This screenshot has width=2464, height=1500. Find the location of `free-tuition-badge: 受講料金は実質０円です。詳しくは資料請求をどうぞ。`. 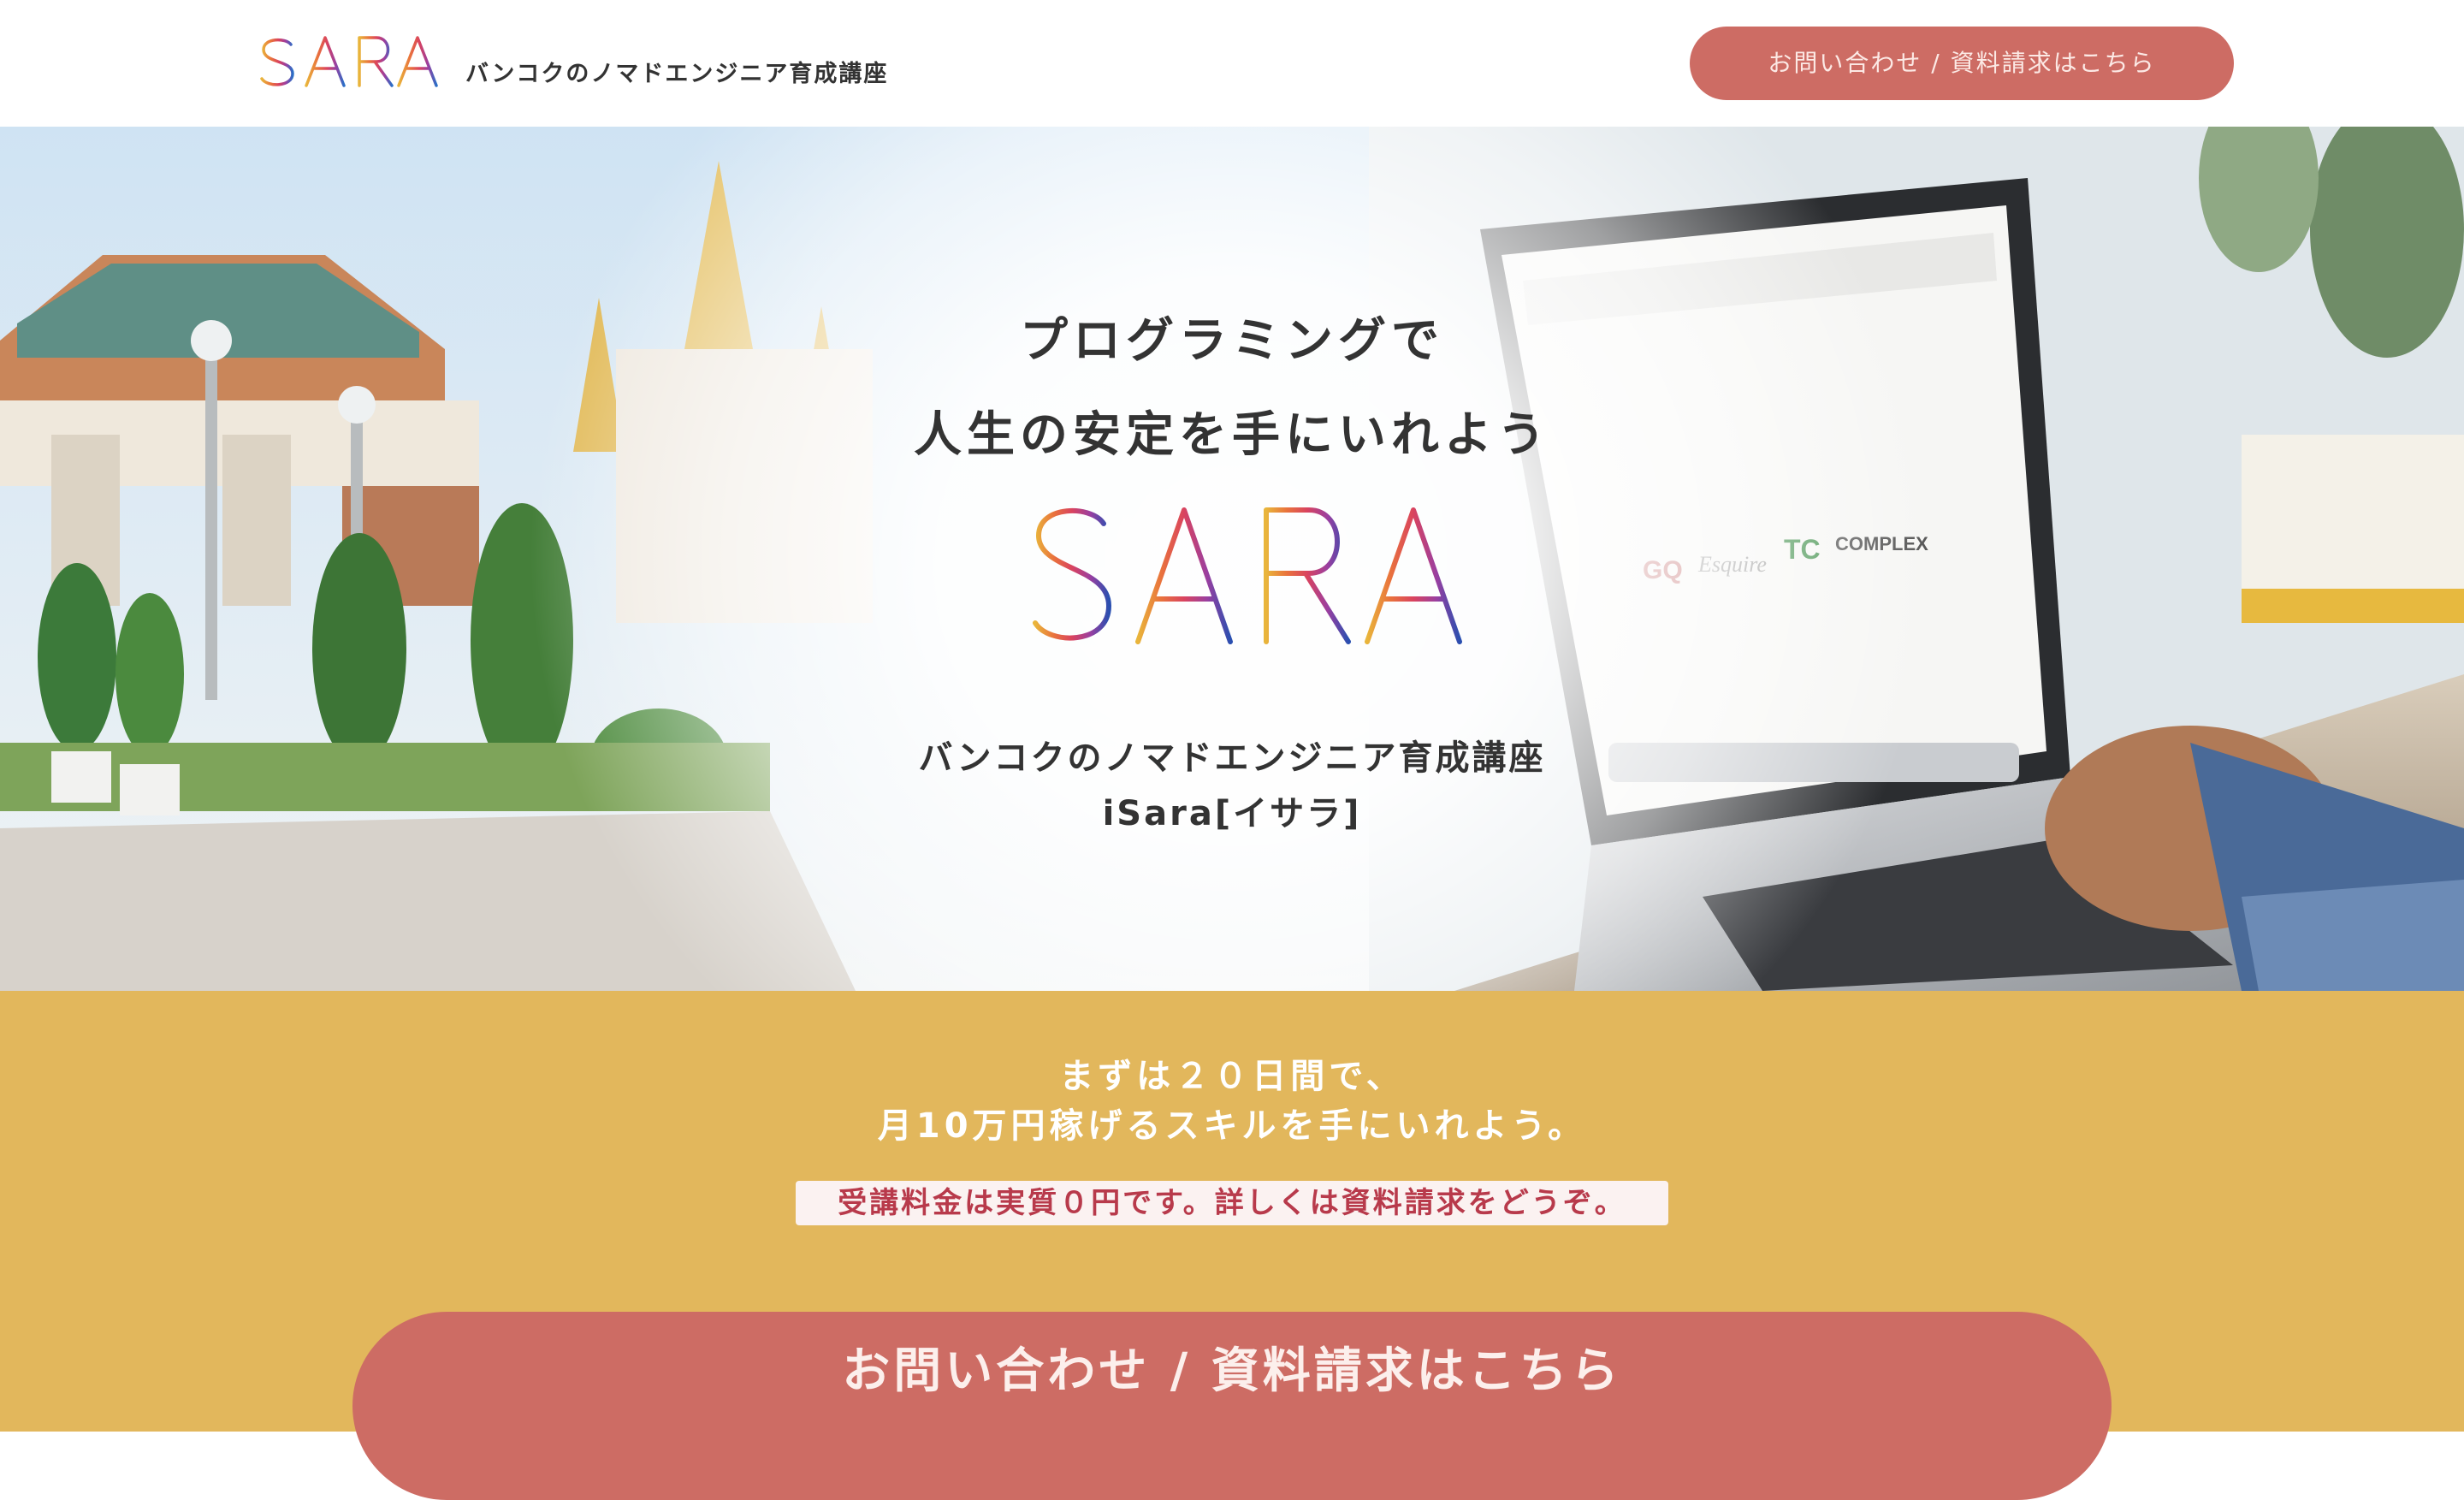

free-tuition-badge: 受講料金は実質０円です。詳しくは資料請求をどうぞ。 is located at coordinates (1232, 1203).